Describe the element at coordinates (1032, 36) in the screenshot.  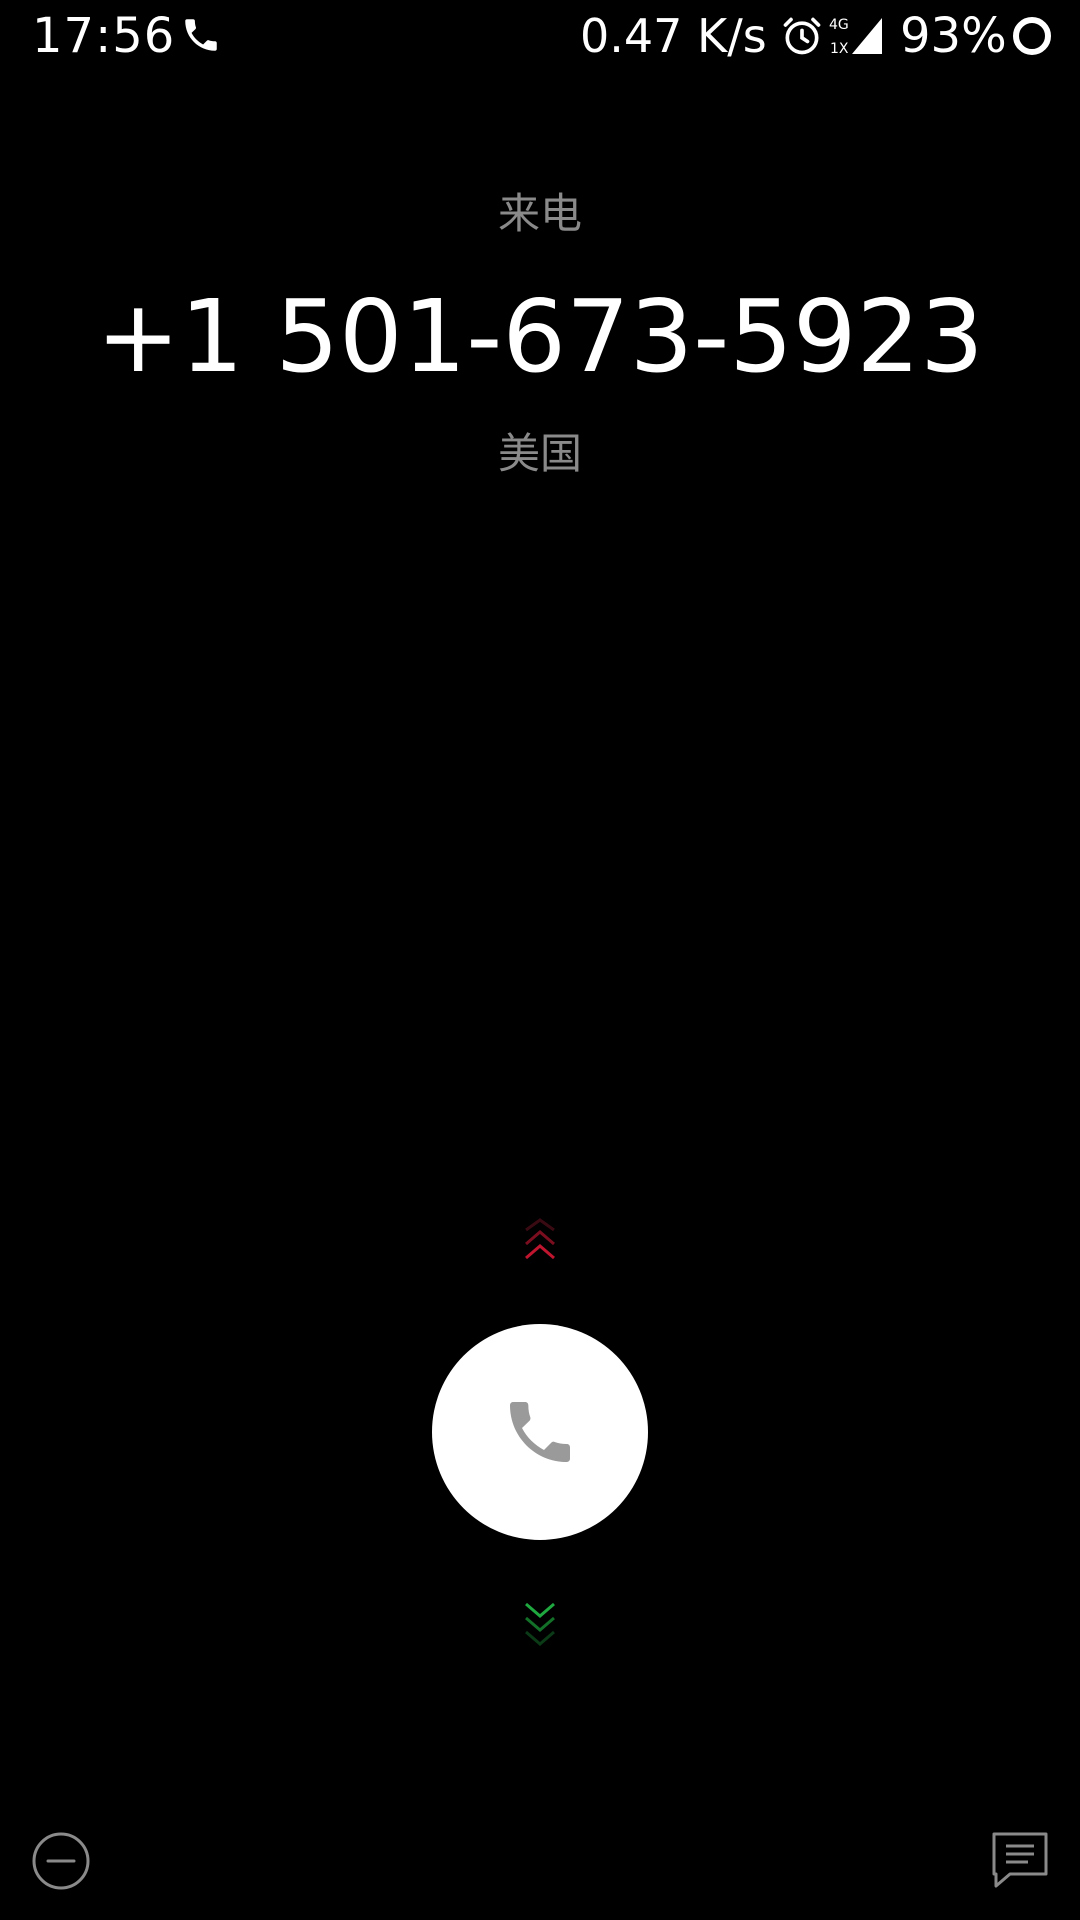
I see `battery-icon` at that location.